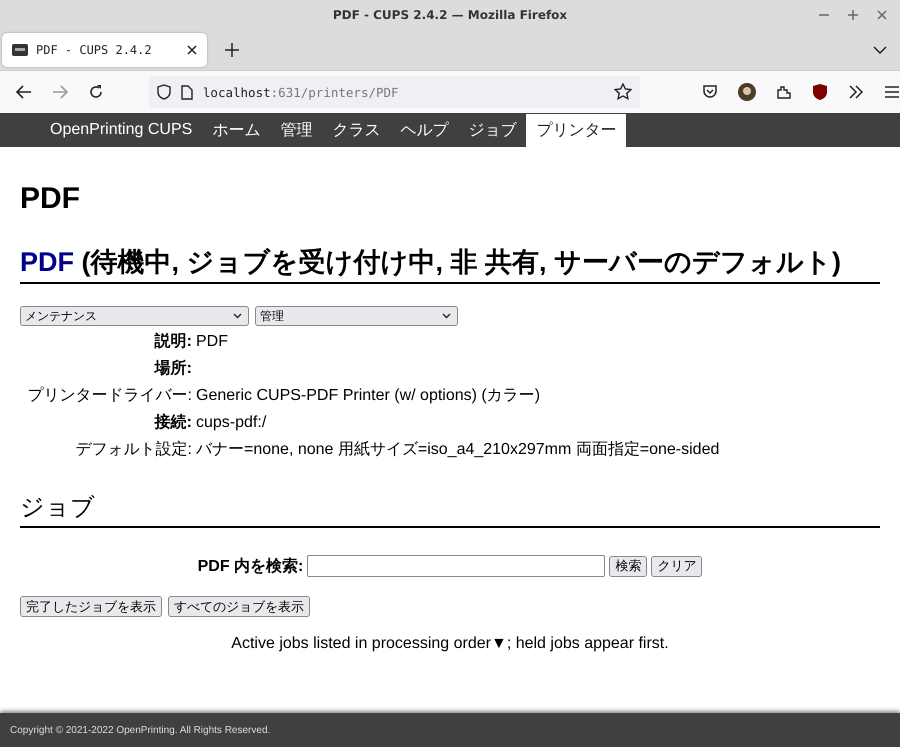  What do you see at coordinates (251, 566) in the screenshot?
I see `search-label: PDF 内を検索:` at bounding box center [251, 566].